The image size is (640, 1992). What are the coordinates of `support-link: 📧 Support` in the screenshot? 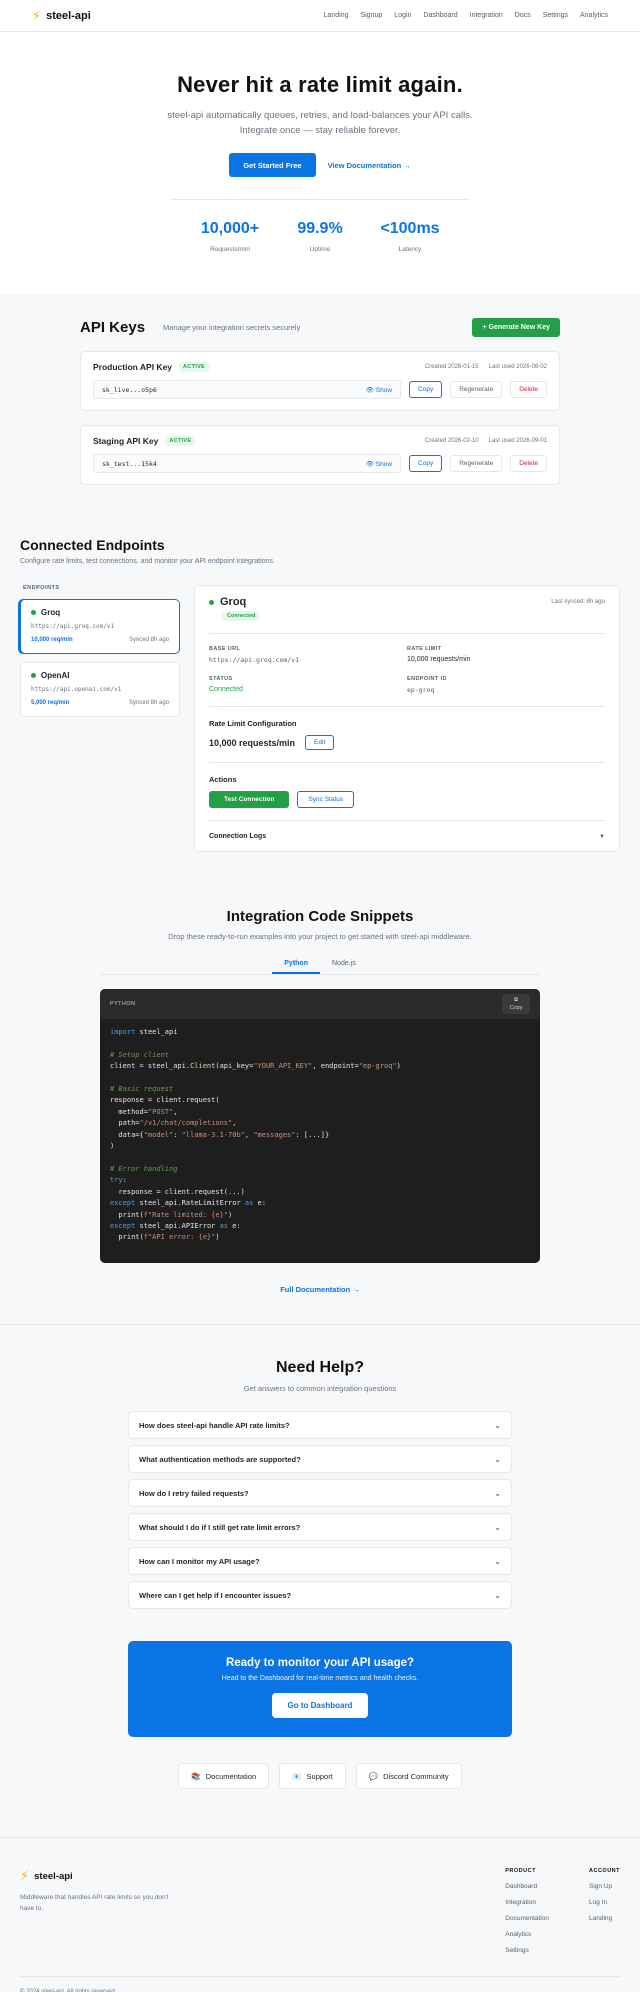 It's located at (312, 1776).